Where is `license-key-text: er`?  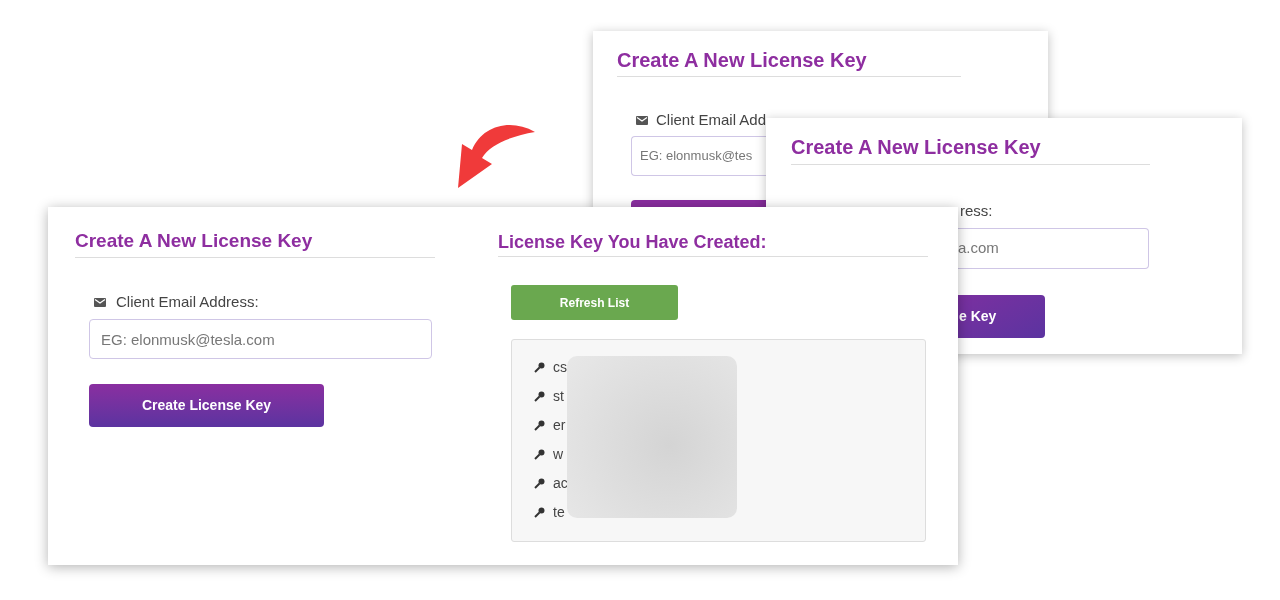 license-key-text: er is located at coordinates (559, 425).